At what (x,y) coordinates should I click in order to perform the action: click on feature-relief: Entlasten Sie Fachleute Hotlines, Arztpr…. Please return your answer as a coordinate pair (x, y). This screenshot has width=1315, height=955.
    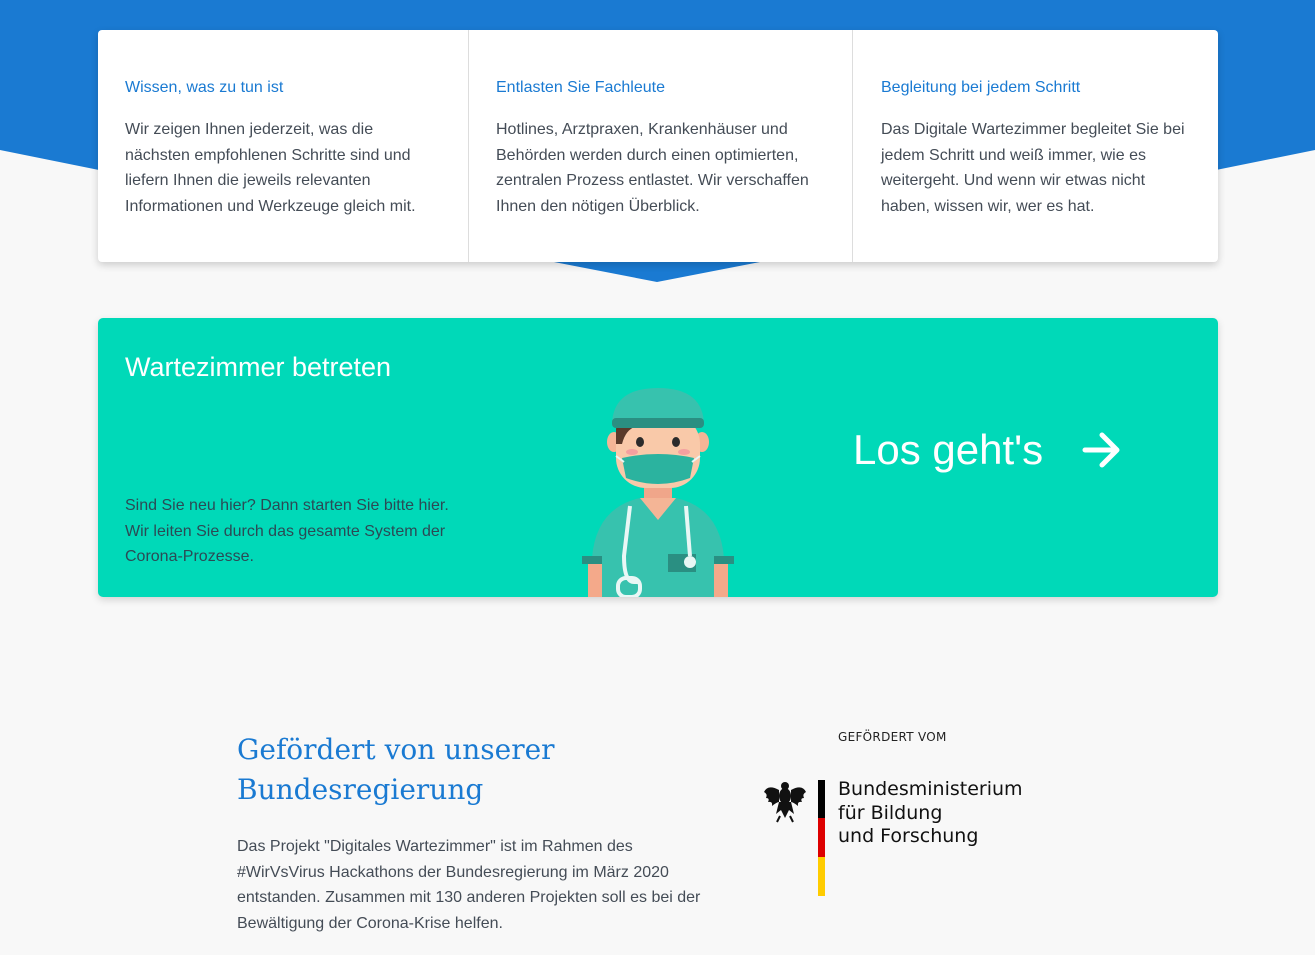
    Looking at the image, I should click on (661, 146).